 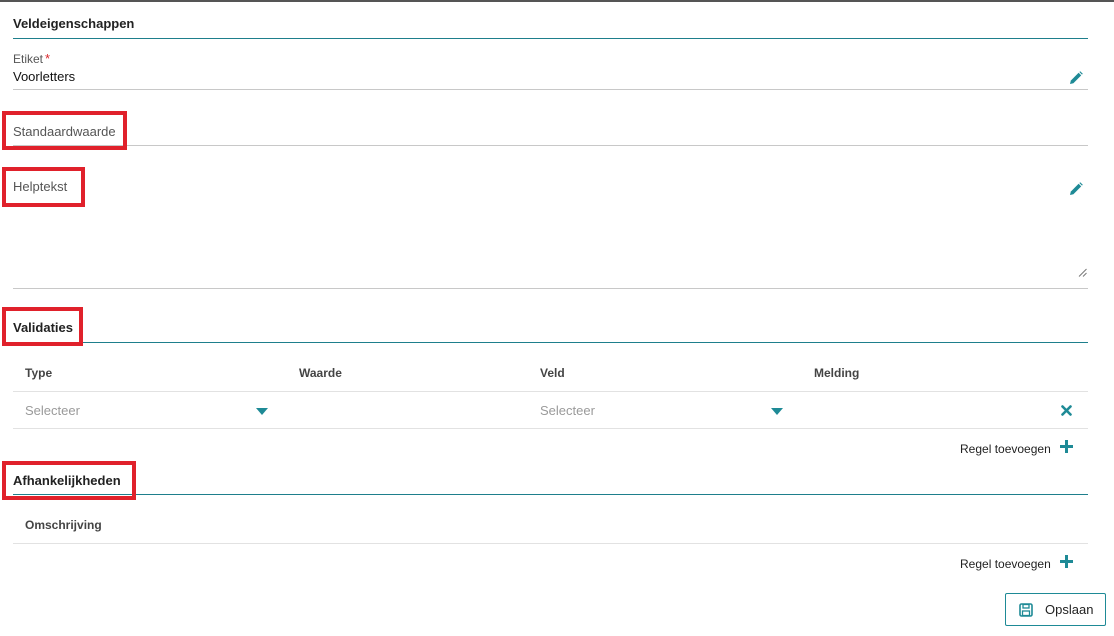 I want to click on type-select: Selecteer, so click(x=52, y=410).